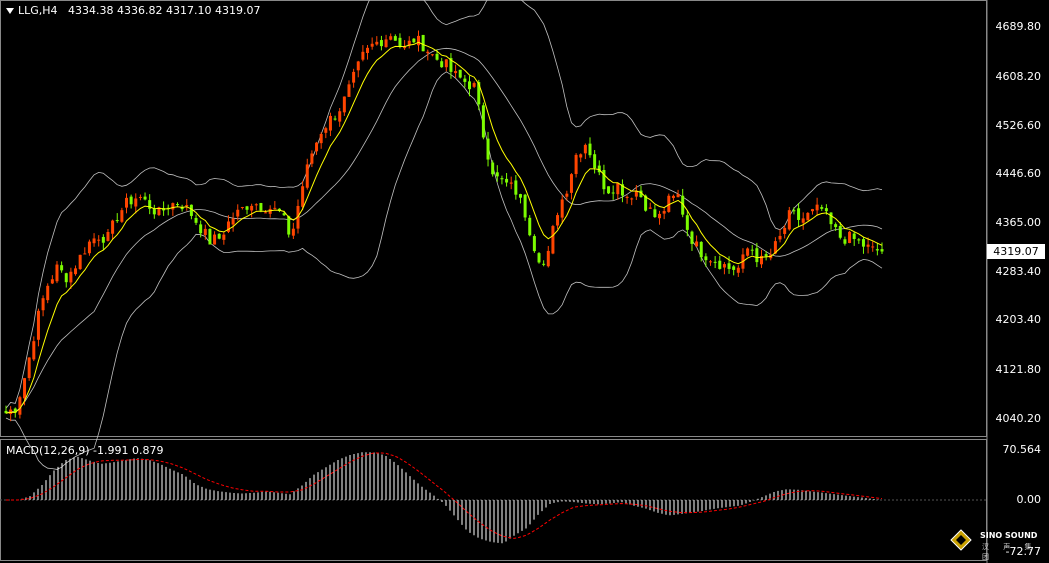 The image size is (1049, 563). What do you see at coordinates (1010, 552) in the screenshot?
I see `brand-name-cn: 汉 声 集 团` at bounding box center [1010, 552].